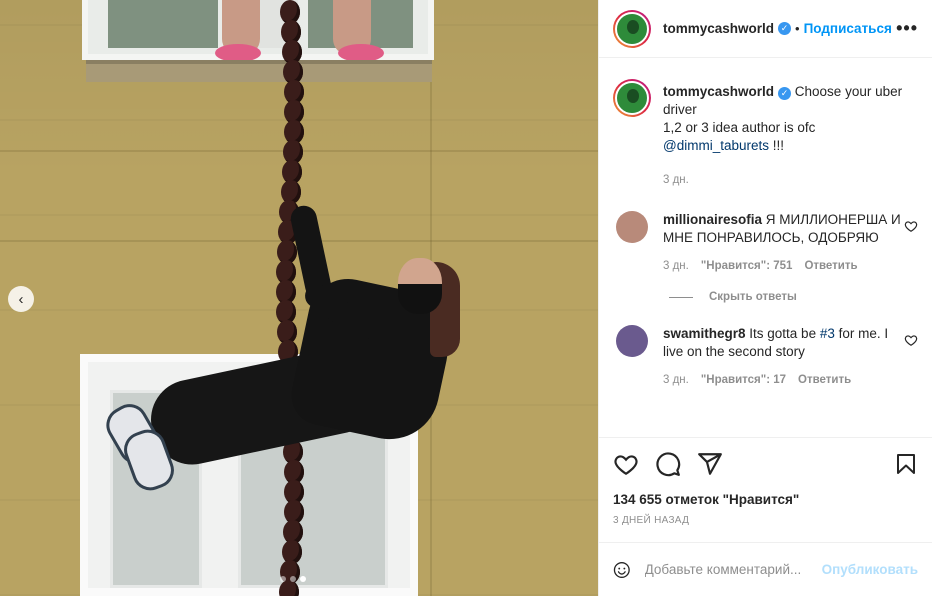 The image size is (932, 596). What do you see at coordinates (870, 569) in the screenshot?
I see `post-comment-button: Опубликовать` at bounding box center [870, 569].